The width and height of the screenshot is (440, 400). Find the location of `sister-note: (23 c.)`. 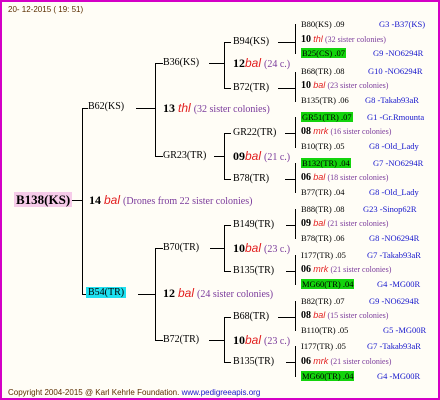

sister-note: (23 c.) is located at coordinates (277, 249).